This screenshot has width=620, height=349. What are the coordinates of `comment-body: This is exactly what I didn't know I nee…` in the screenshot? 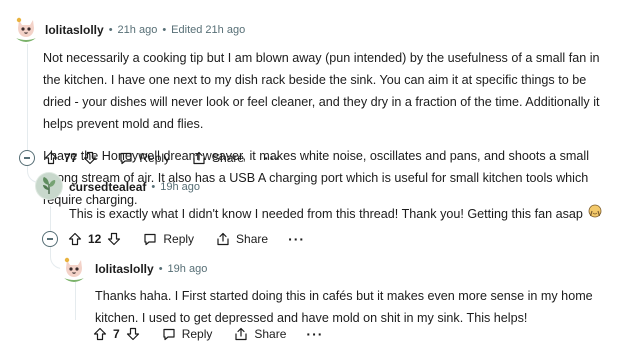 It's located at (339, 214).